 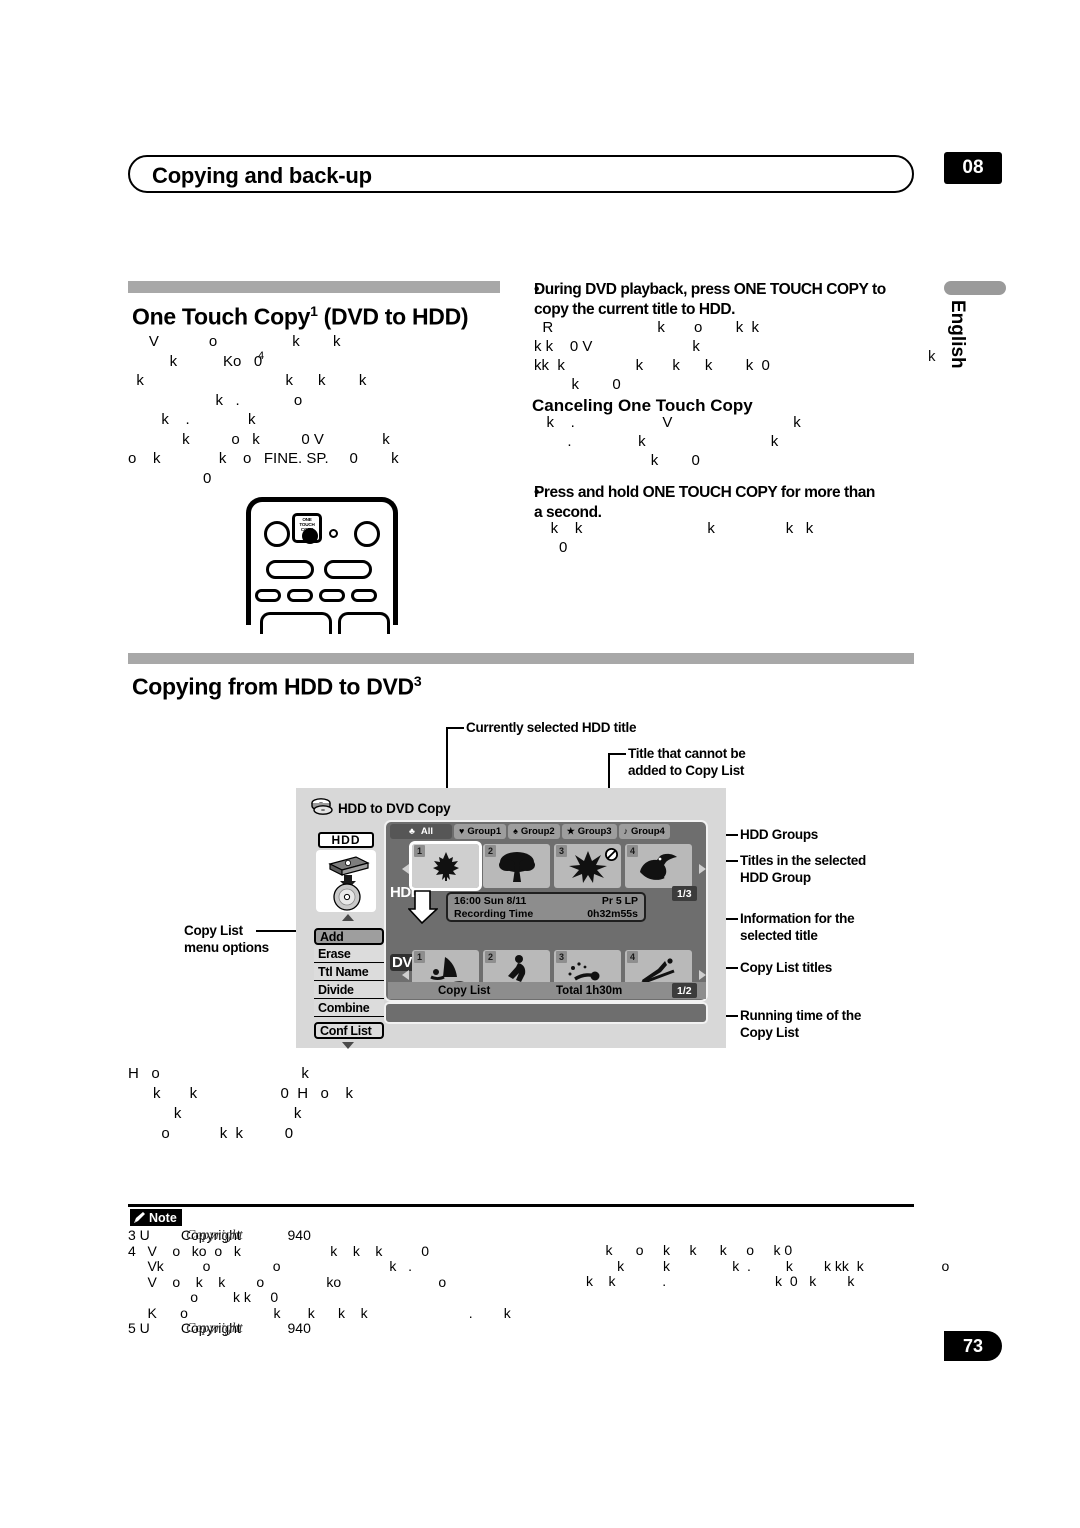 What do you see at coordinates (349, 954) in the screenshot?
I see `menu-item-erase: Erase` at bounding box center [349, 954].